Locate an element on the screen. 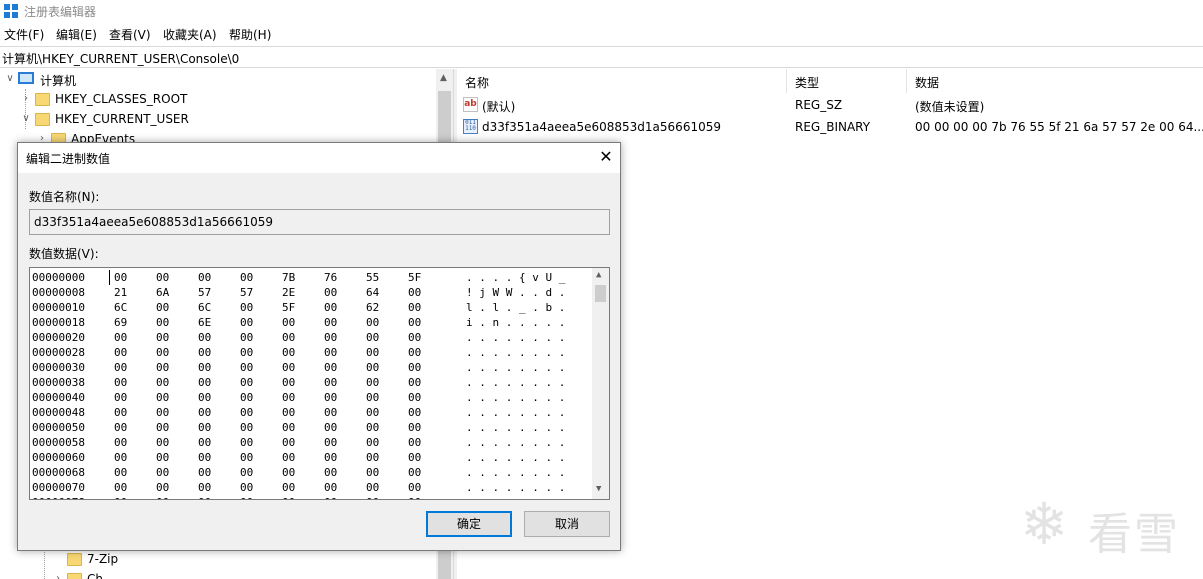  hex-row: 00000020 00 00 00 00 00 00 00 00 . . . . . . . . is located at coordinates (310, 337).